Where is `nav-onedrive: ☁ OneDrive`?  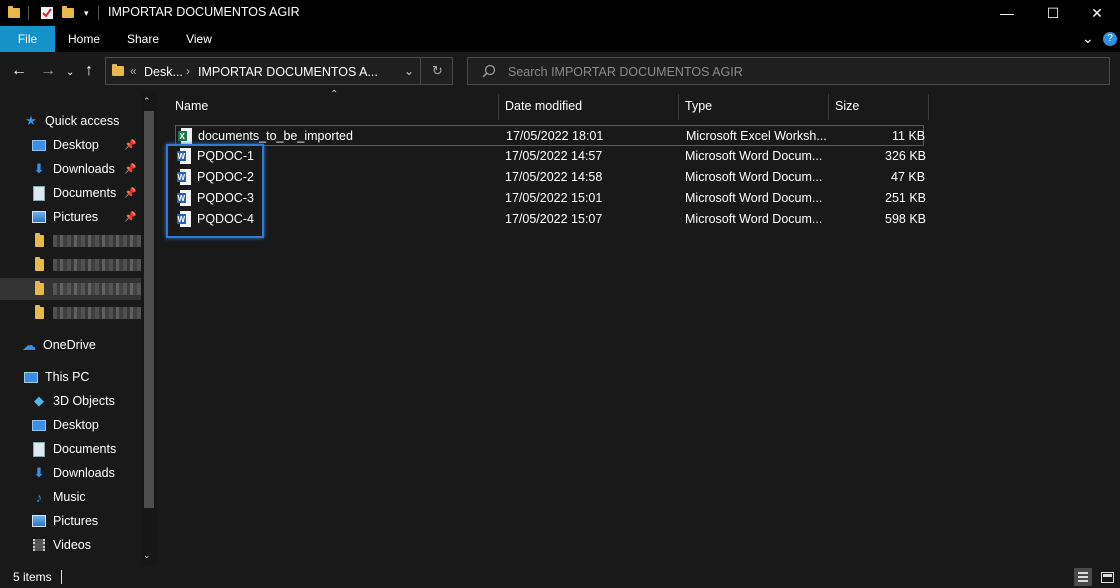
nav-onedrive: ☁ OneDrive is located at coordinates (59, 345).